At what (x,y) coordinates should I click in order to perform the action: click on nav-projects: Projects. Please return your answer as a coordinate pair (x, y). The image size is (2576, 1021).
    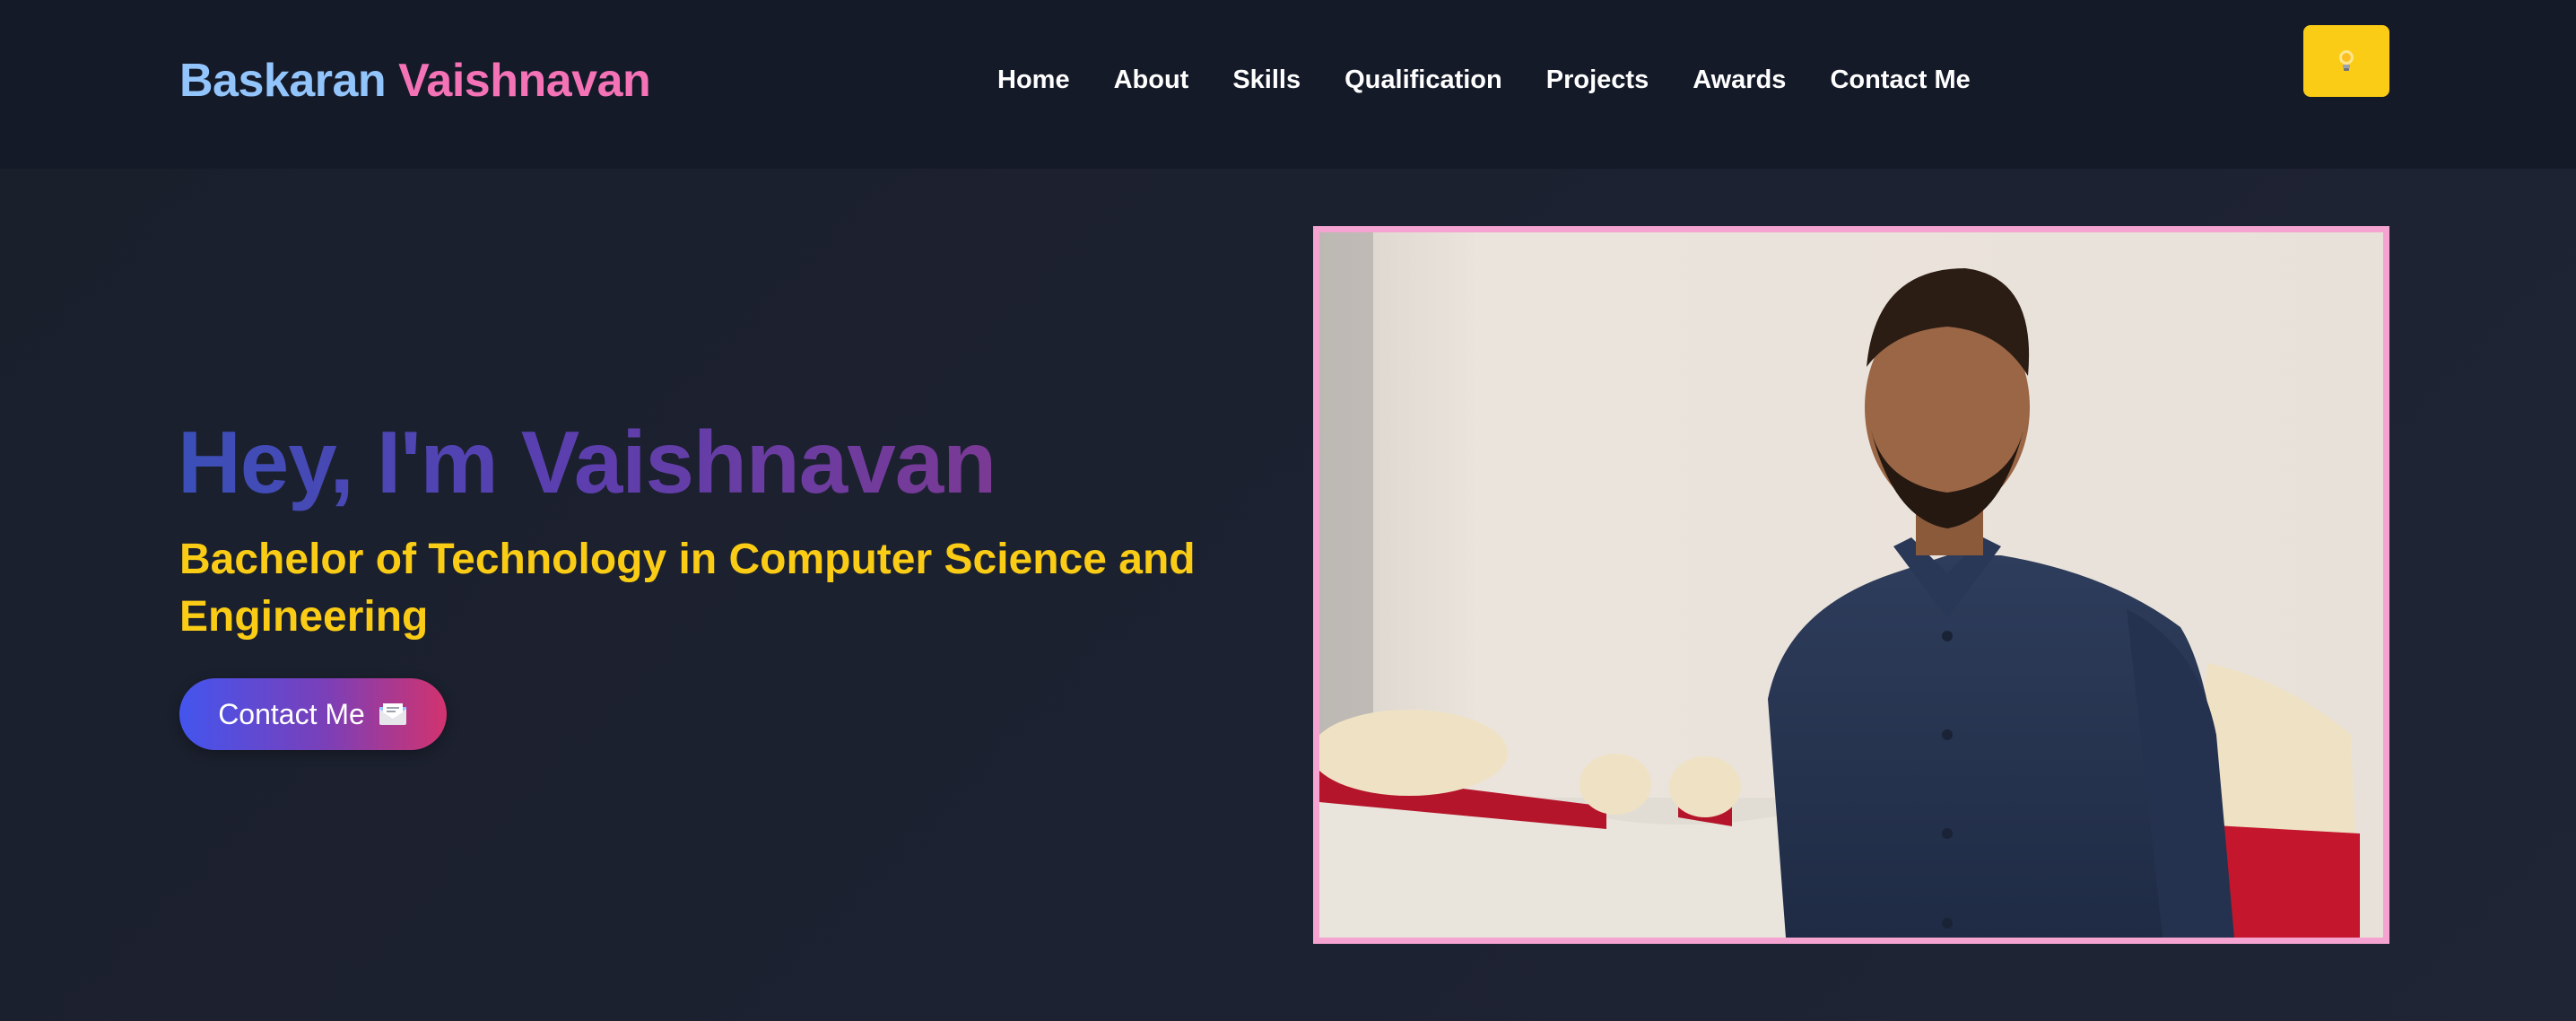
    Looking at the image, I should click on (1597, 80).